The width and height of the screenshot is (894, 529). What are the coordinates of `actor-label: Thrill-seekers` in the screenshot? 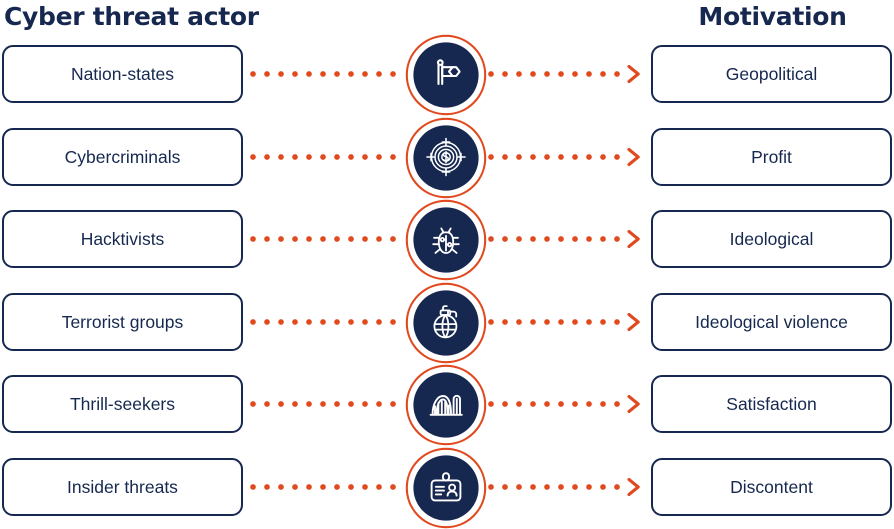 It's located at (122, 403).